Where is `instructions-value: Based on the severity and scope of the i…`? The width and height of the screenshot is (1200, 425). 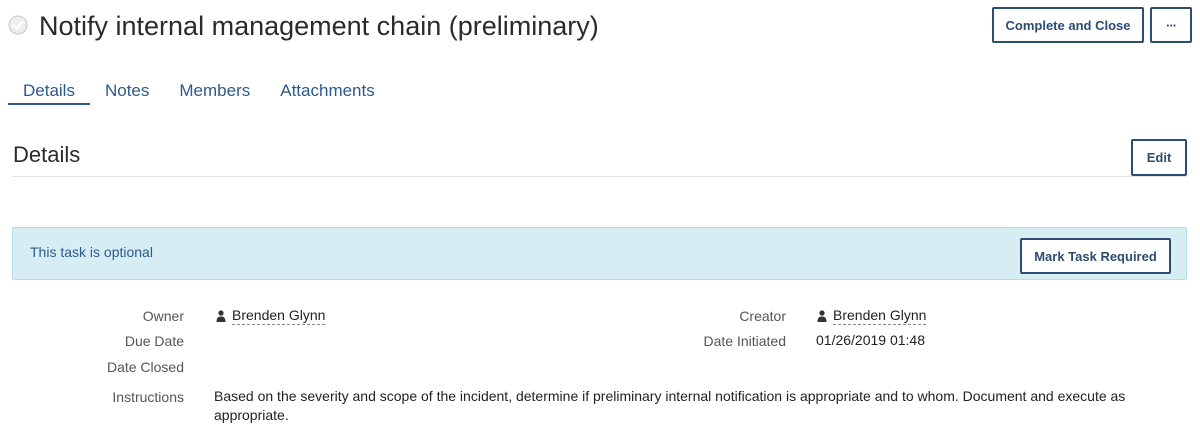 instructions-value: Based on the severity and scope of the i… is located at coordinates (670, 405).